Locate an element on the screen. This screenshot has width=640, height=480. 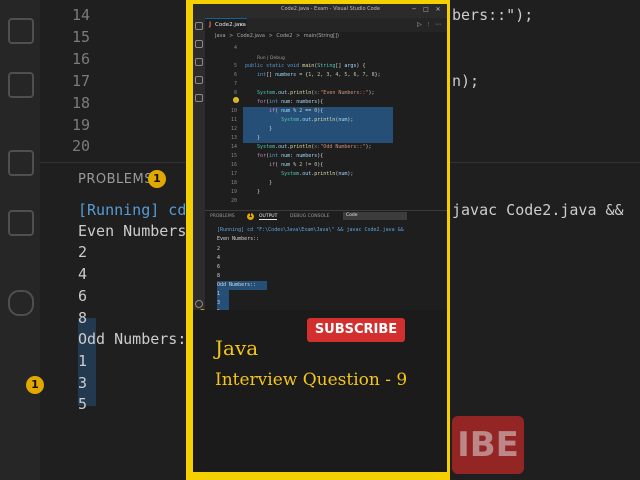
line-number: 17 is located at coordinates (233, 174).